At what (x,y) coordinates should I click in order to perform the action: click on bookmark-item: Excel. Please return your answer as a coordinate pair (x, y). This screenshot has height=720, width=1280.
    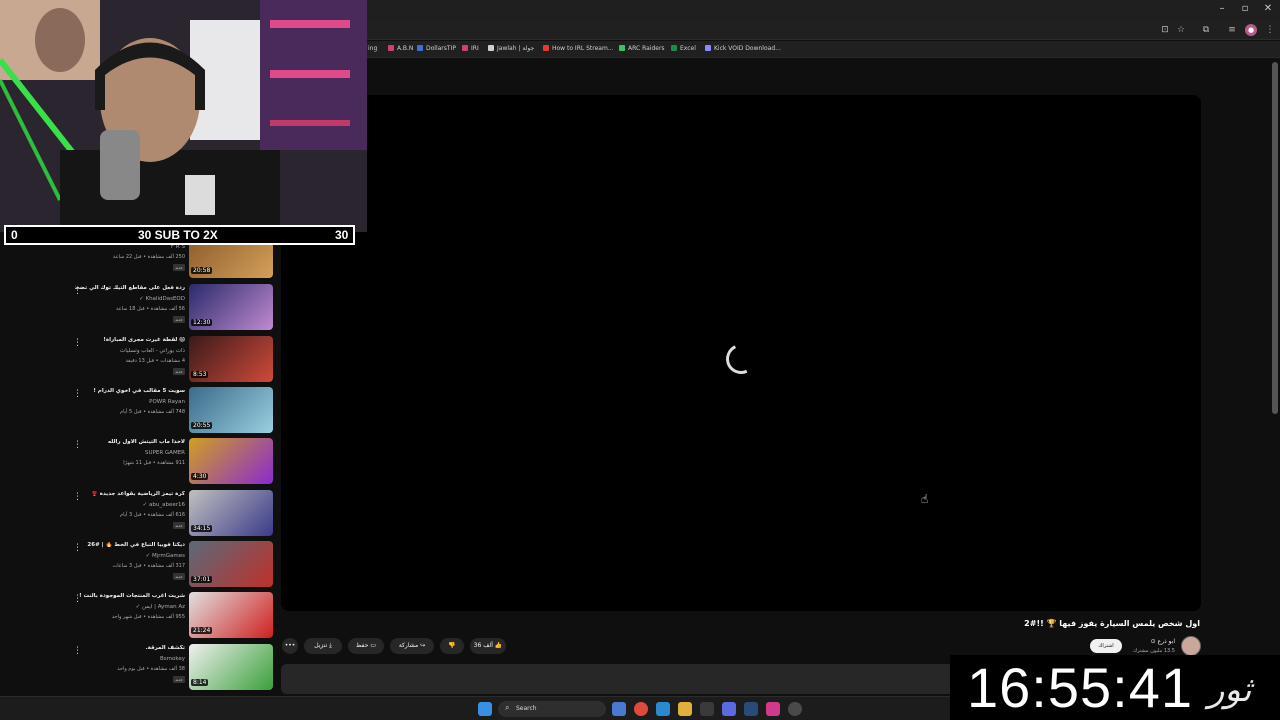
    Looking at the image, I should click on (683, 48).